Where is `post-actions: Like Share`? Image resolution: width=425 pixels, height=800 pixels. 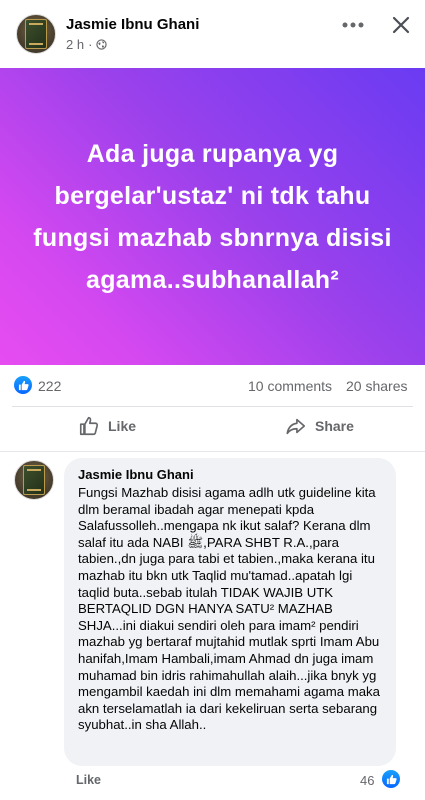 post-actions: Like Share is located at coordinates (212, 429).